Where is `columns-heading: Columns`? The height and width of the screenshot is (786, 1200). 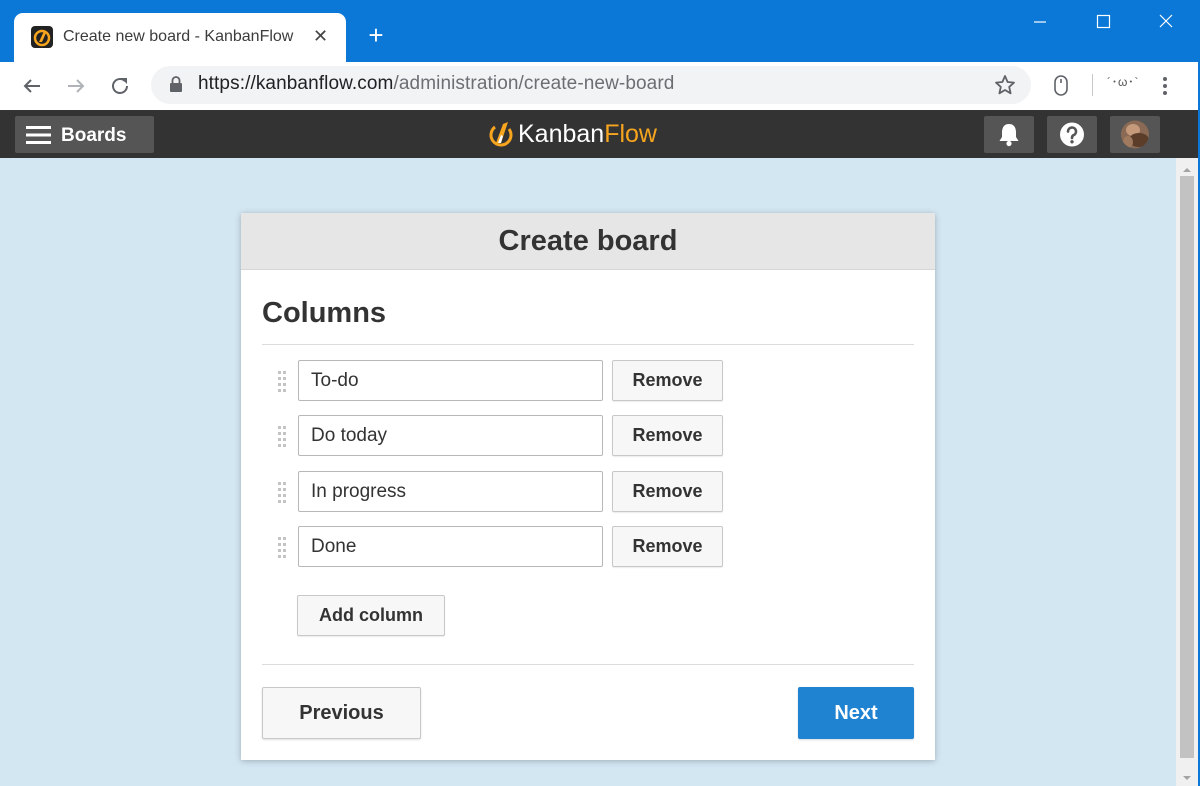 columns-heading: Columns is located at coordinates (324, 313).